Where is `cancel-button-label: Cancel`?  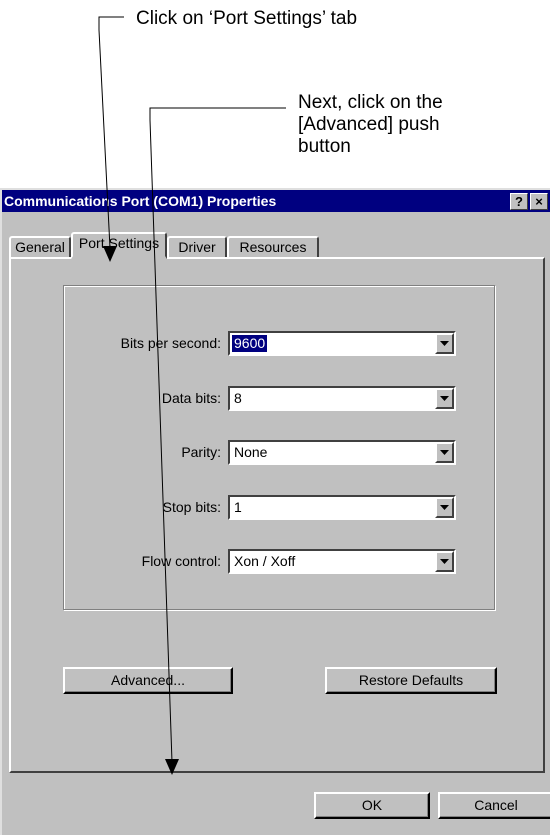
cancel-button-label: Cancel is located at coordinates (496, 805).